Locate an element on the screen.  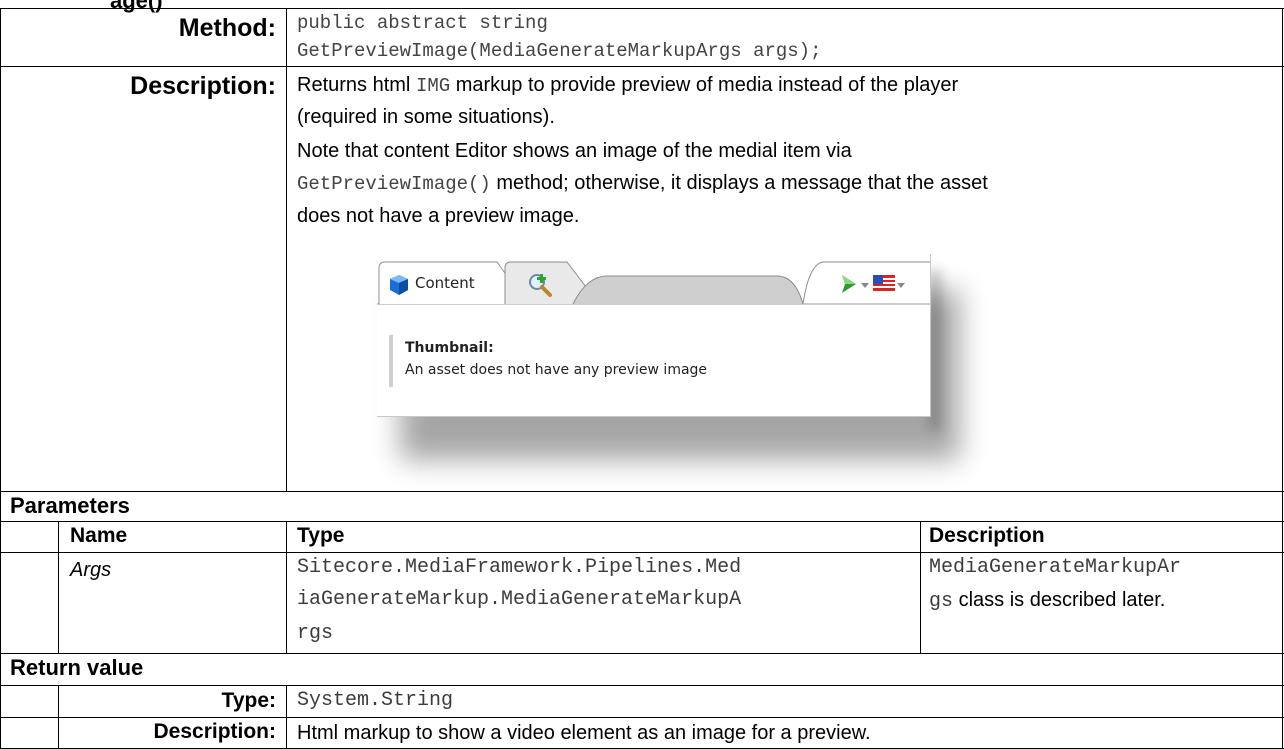
thumbnail-field-label: Thumbnail: is located at coordinates (449, 348).